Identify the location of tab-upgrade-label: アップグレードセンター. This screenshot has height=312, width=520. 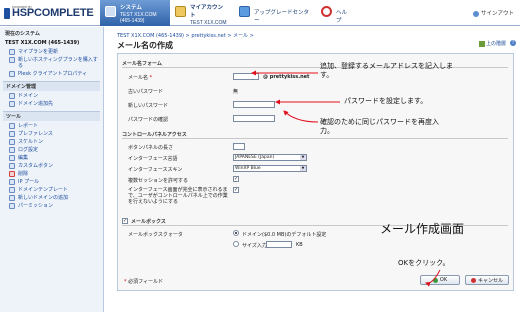
(282, 17).